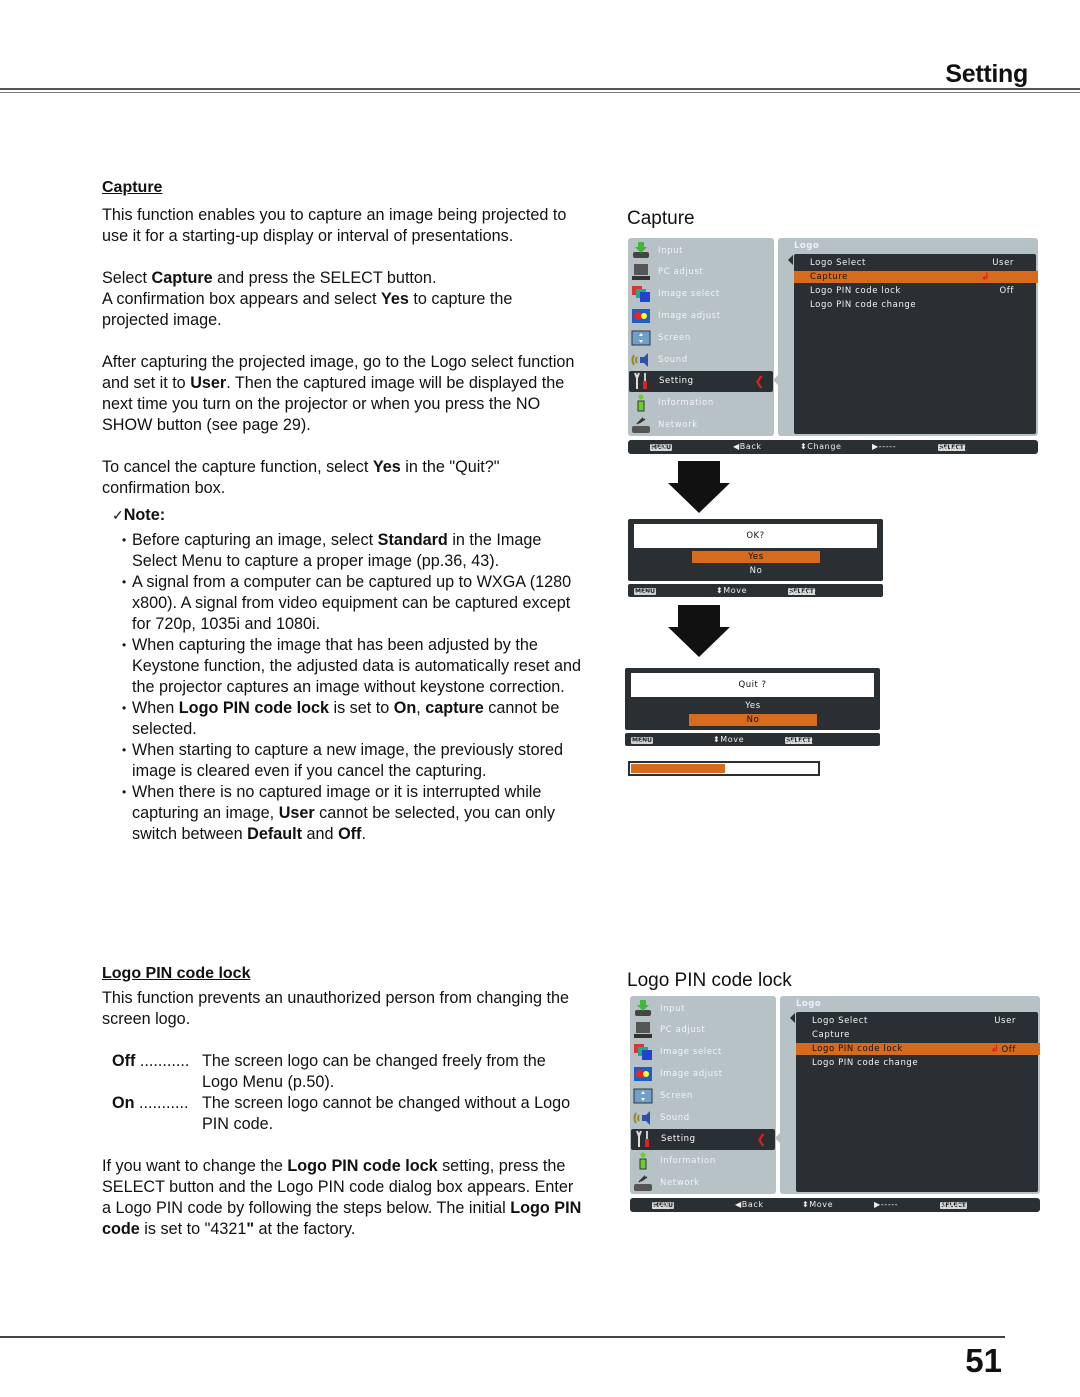 The image size is (1080, 1397). Describe the element at coordinates (540, 92) in the screenshot. I see `header-rule-thin` at that location.